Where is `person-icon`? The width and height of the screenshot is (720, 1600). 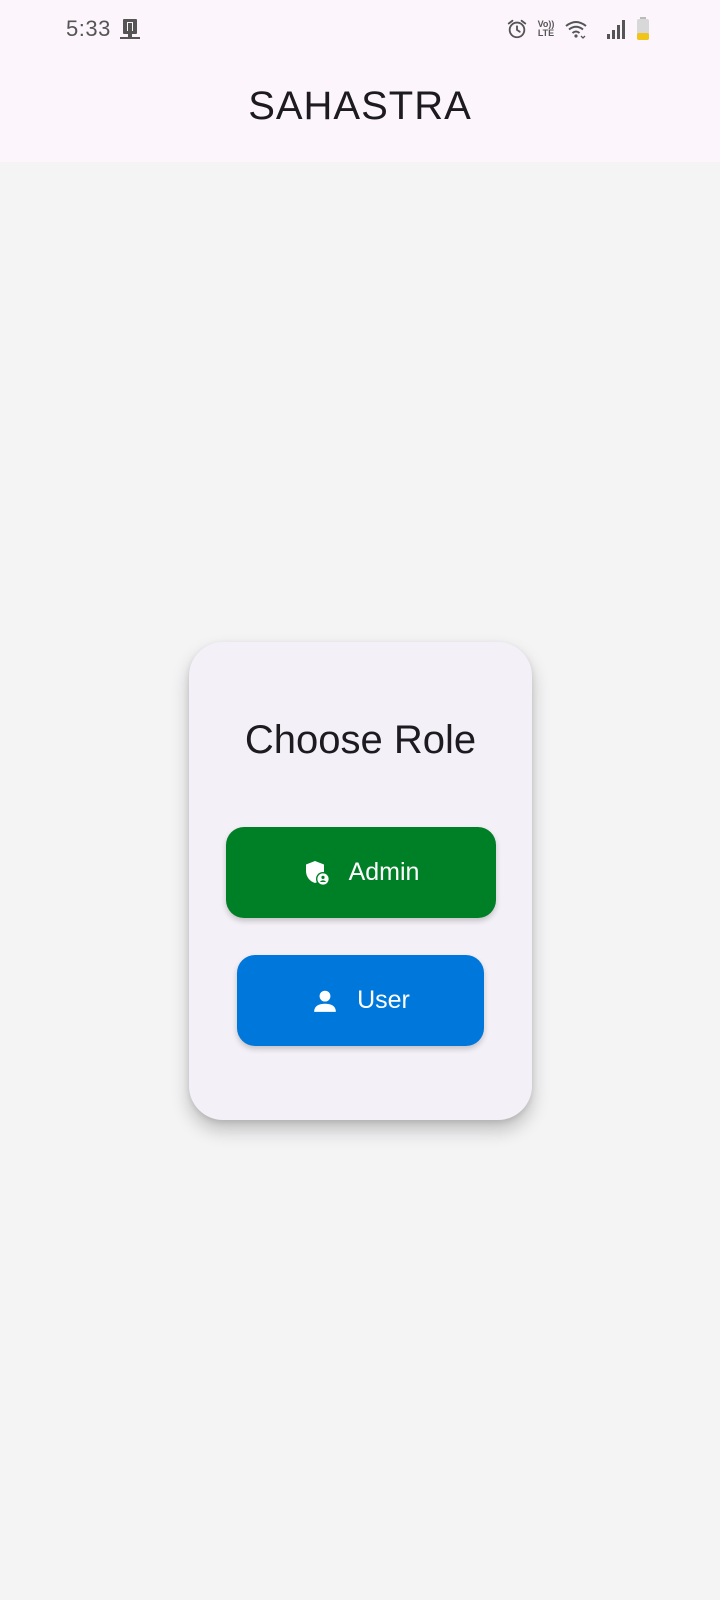 person-icon is located at coordinates (325, 1001).